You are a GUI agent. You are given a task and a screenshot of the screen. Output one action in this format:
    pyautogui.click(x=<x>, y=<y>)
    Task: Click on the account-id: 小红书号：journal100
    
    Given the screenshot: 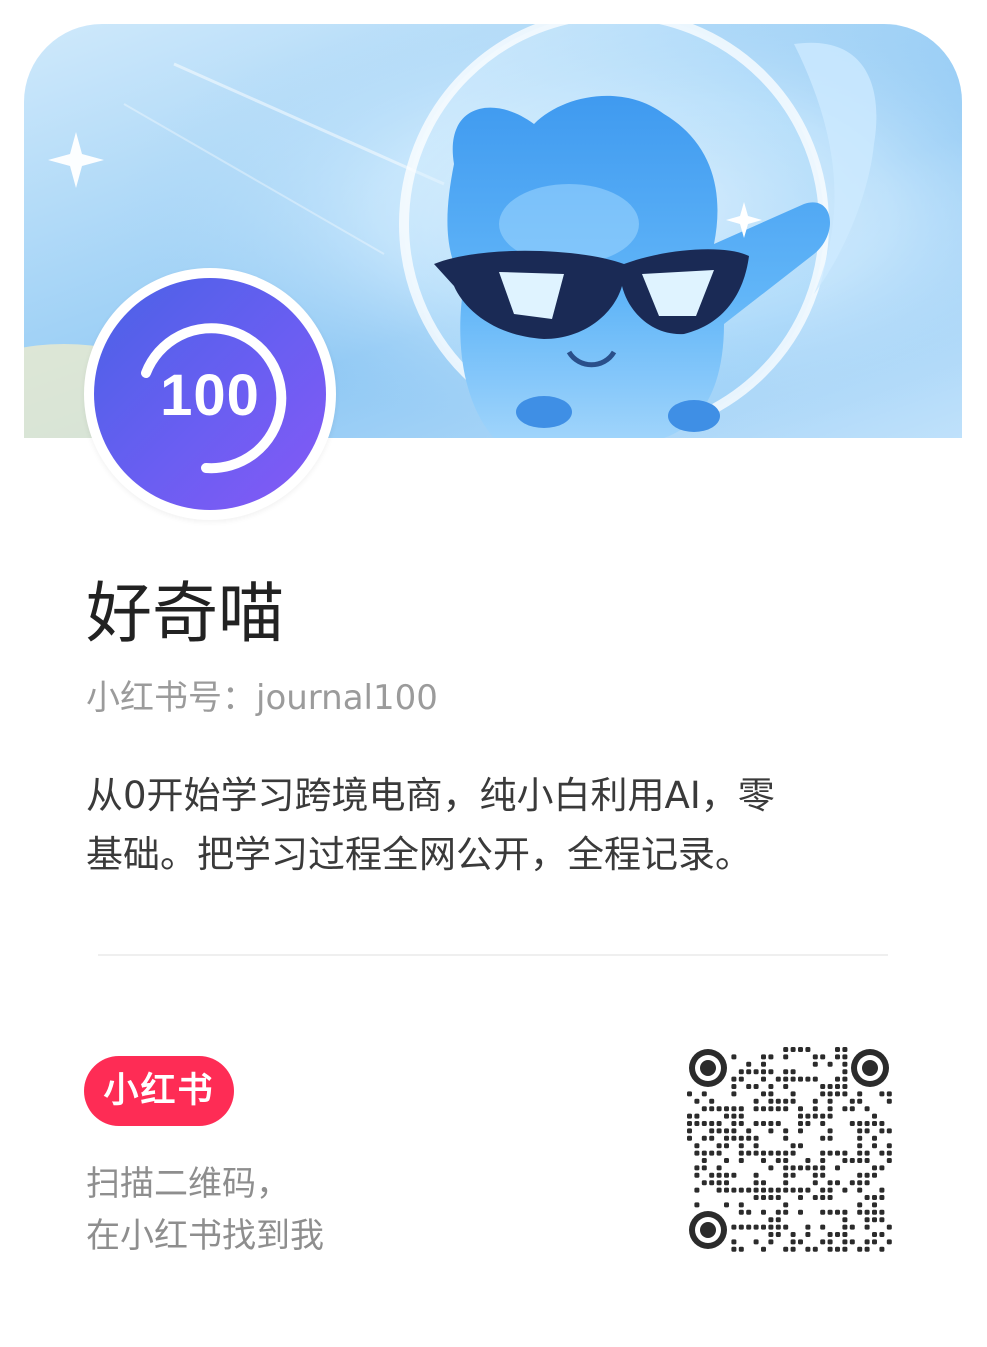 What is the action you would take?
    pyautogui.click(x=262, y=698)
    